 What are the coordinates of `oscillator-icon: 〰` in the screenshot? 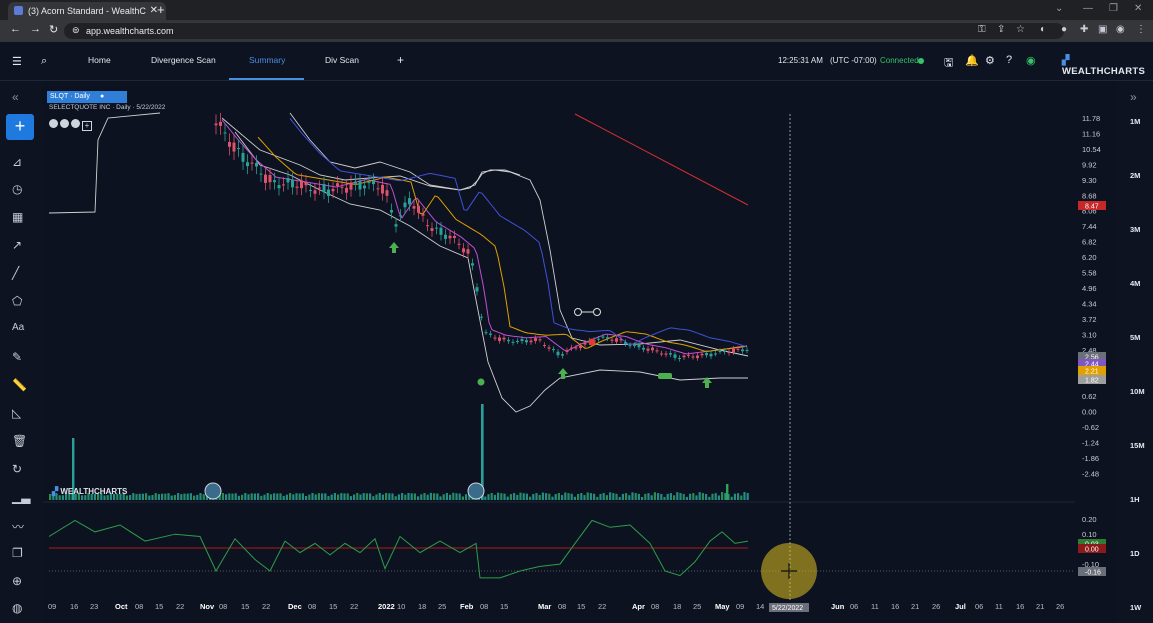 It's located at (18, 526).